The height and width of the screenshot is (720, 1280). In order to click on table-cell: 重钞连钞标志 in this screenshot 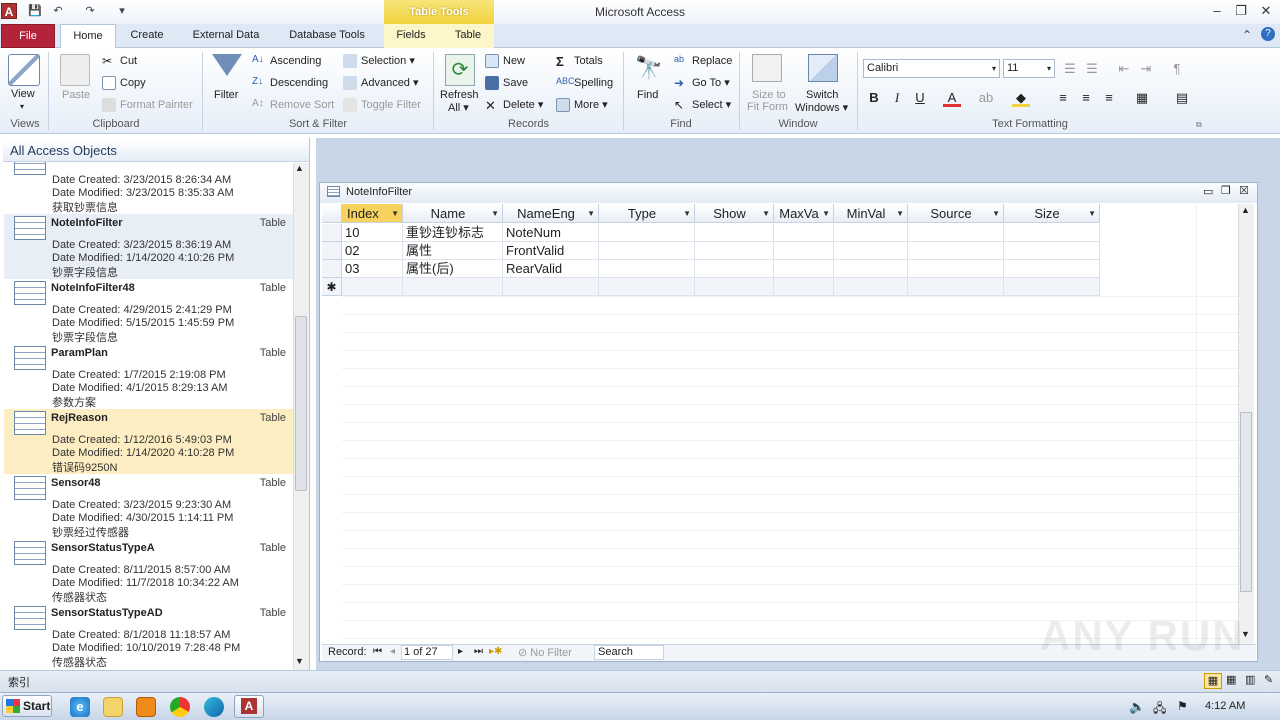, I will do `click(453, 233)`.